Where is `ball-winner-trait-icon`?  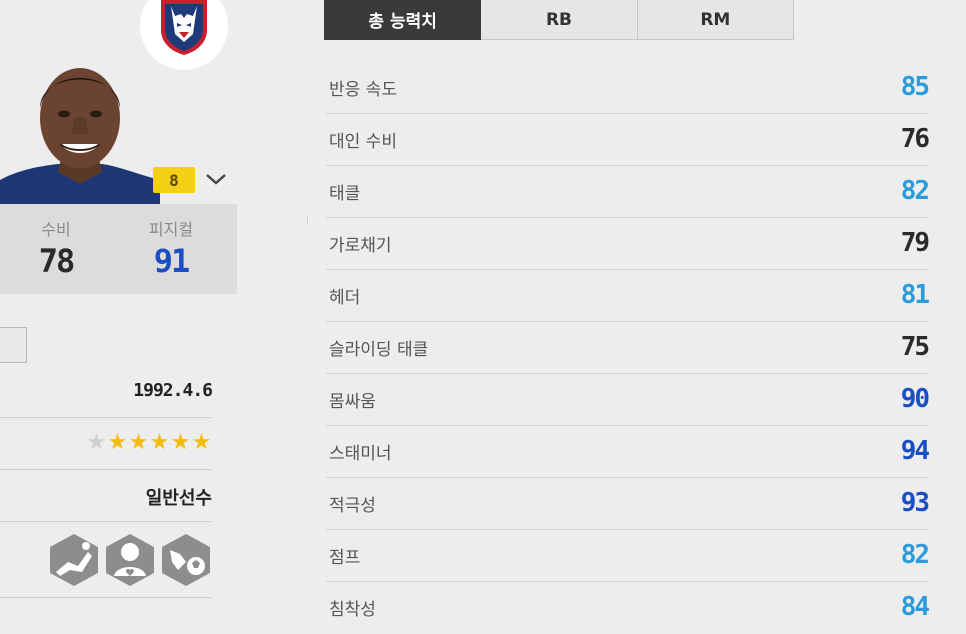
ball-winner-trait-icon is located at coordinates (186, 560).